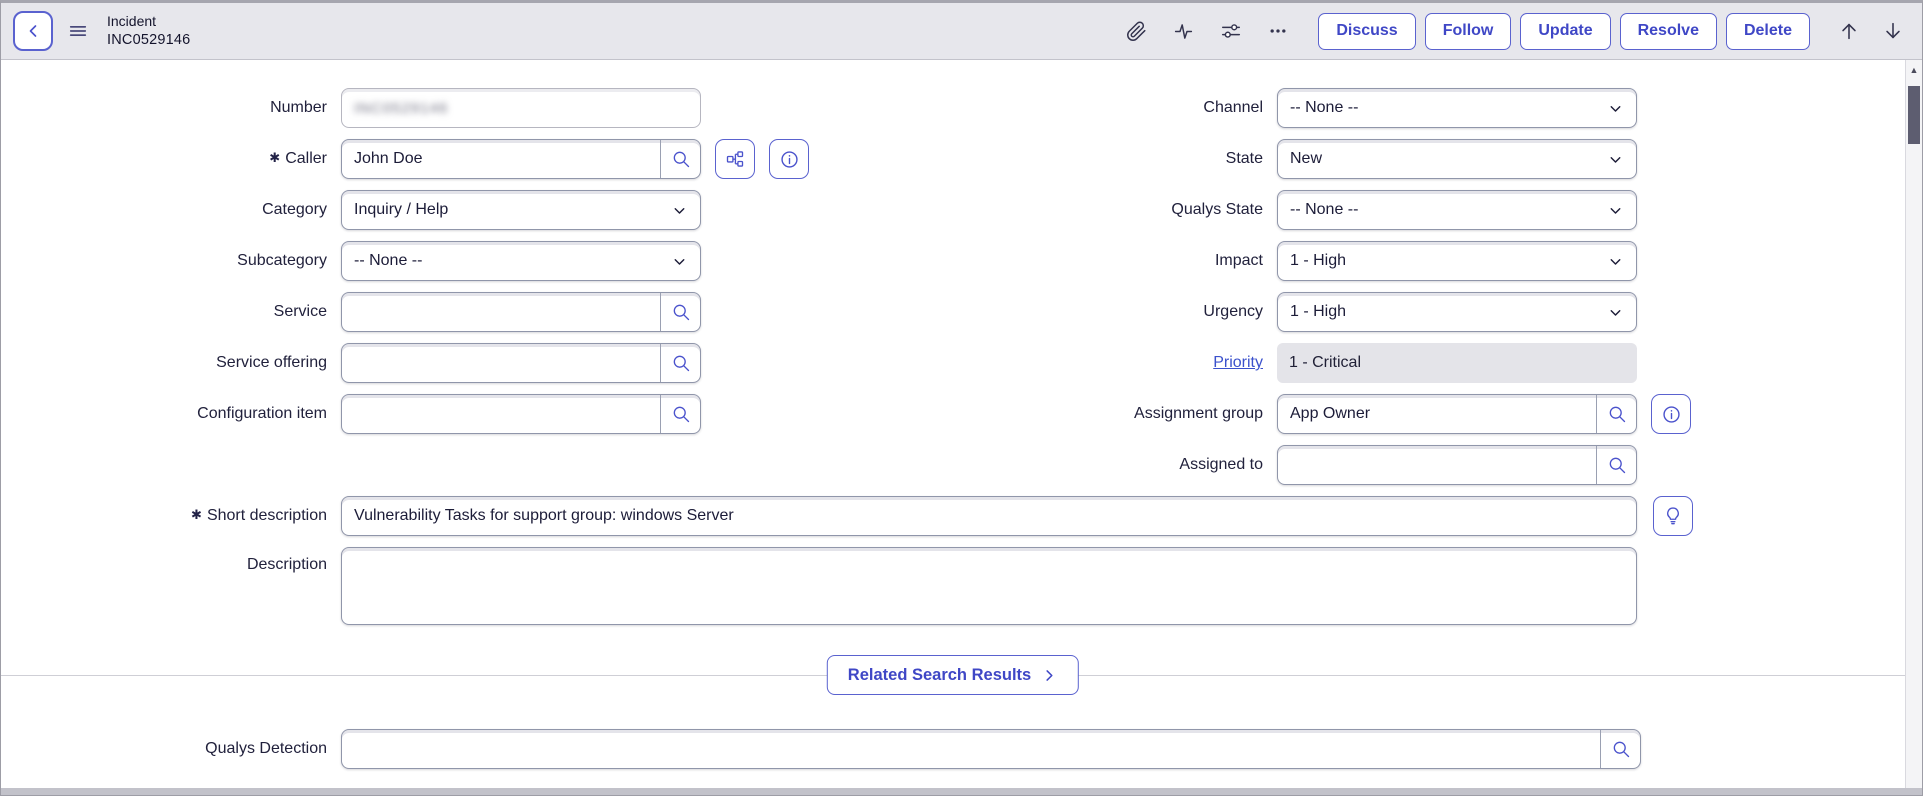 Image resolution: width=1923 pixels, height=796 pixels. Describe the element at coordinates (501, 312) in the screenshot. I see `service-input` at that location.